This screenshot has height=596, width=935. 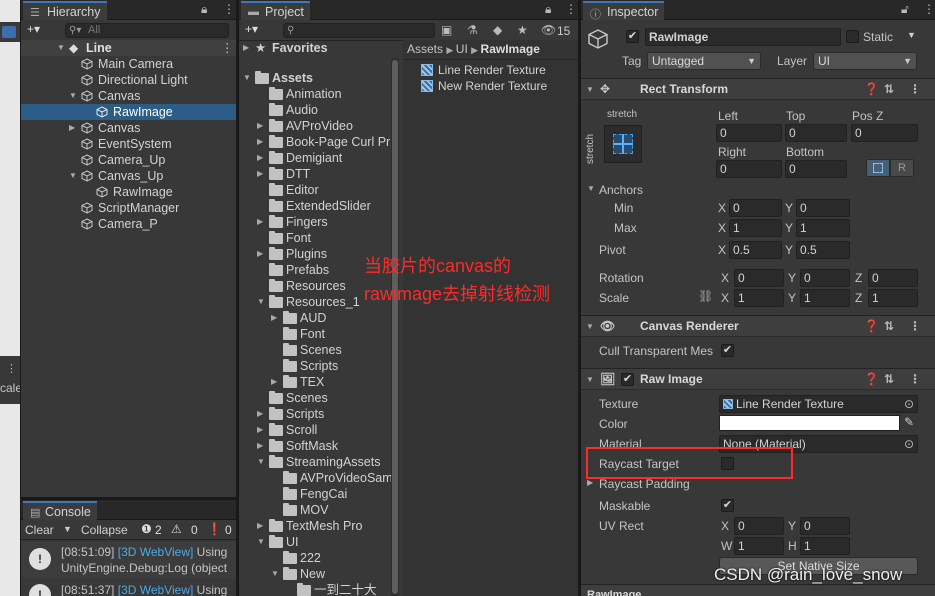 I want to click on folder-item: Scenes, so click(x=314, y=398).